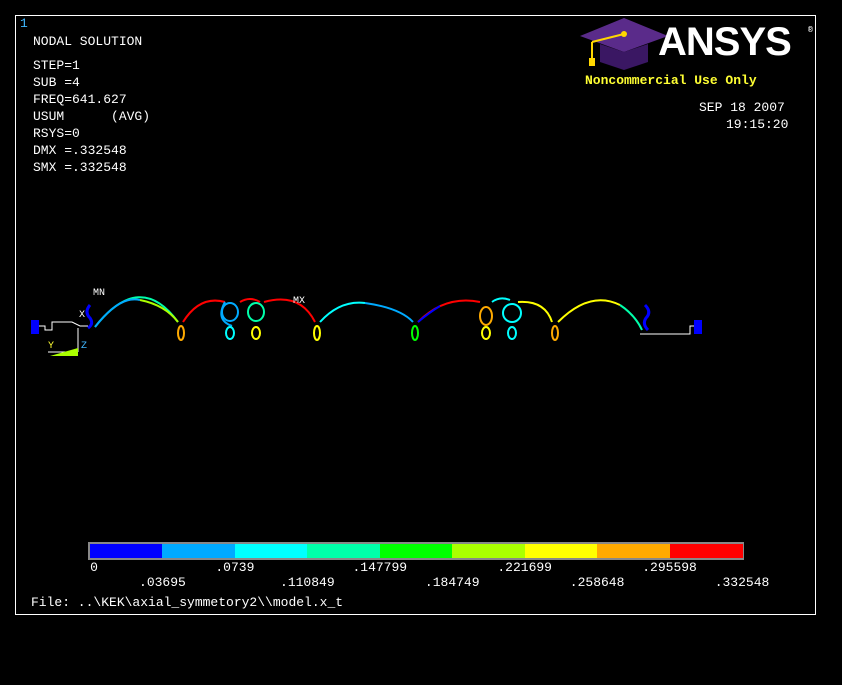 This screenshot has width=842, height=685. Describe the element at coordinates (235, 567) in the screenshot. I see `legend-value-label: .0739` at that location.